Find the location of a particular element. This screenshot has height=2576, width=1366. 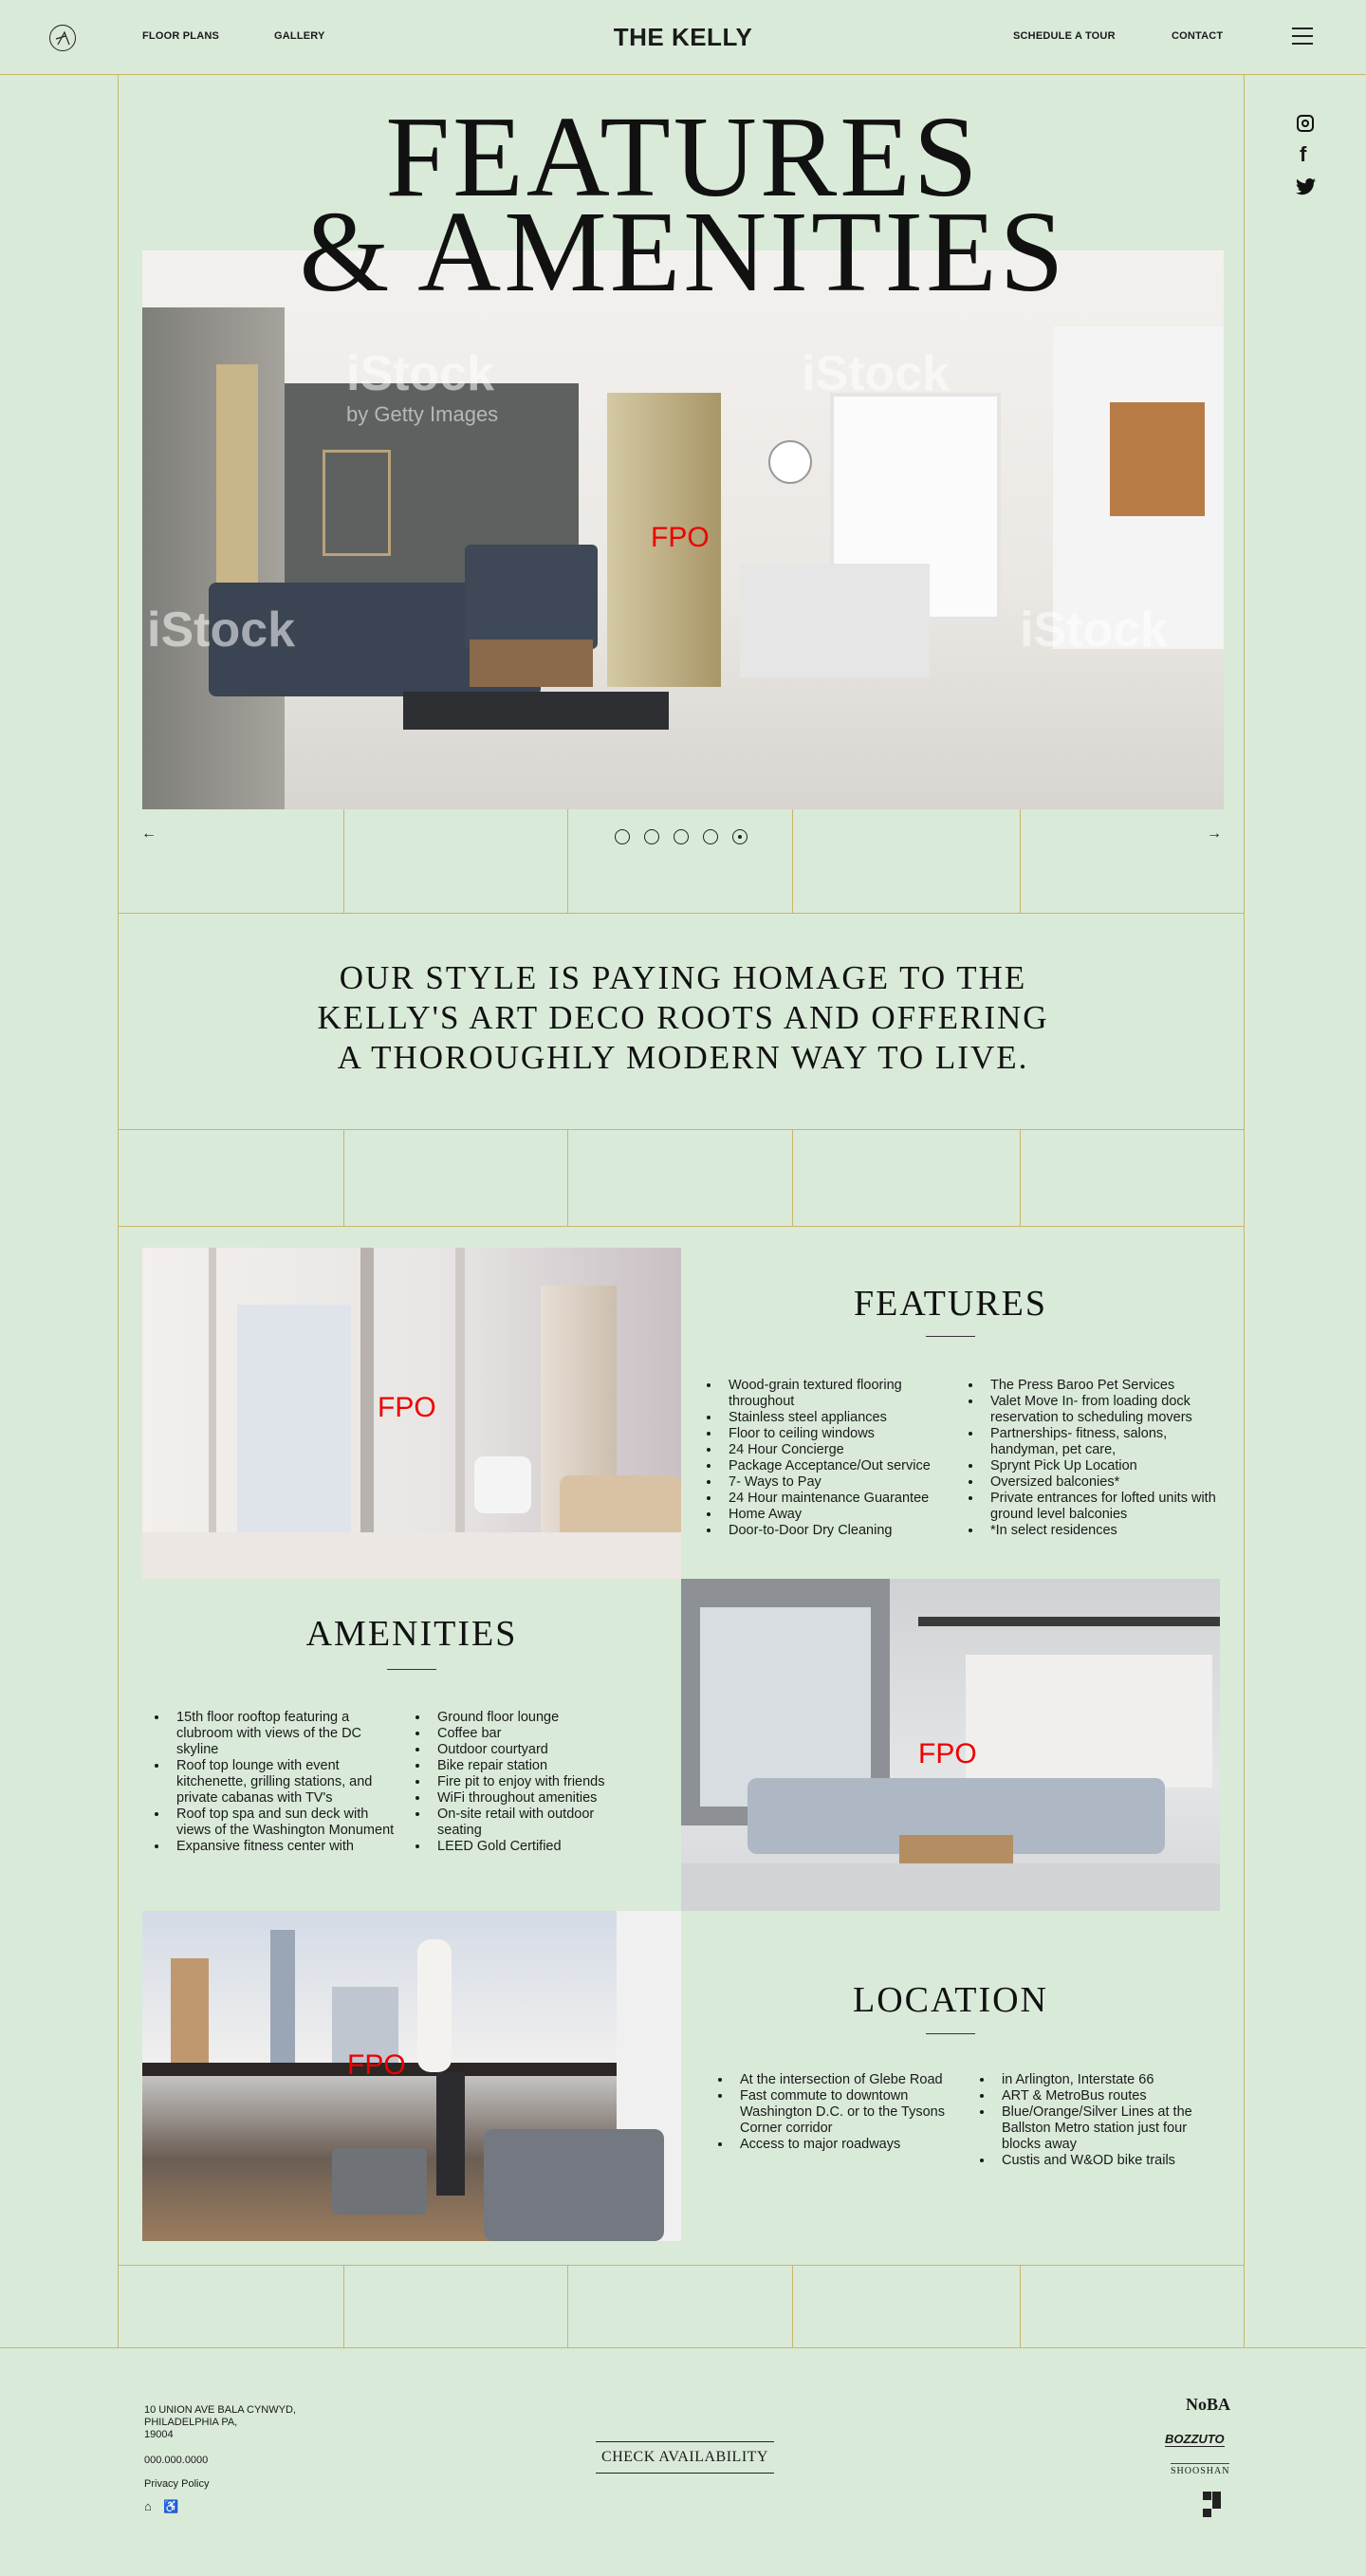

accessibility-icon: ♿ is located at coordinates (171, 2506).